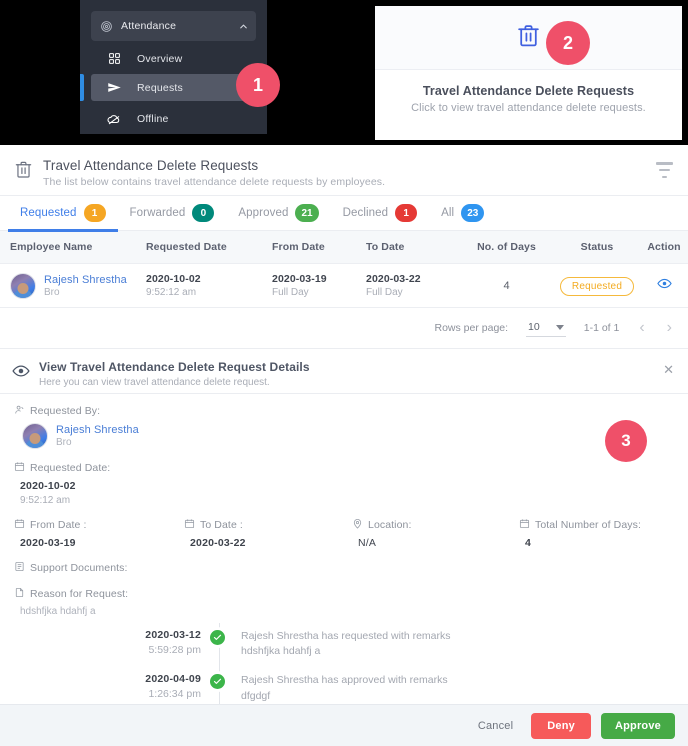 This screenshot has height=746, width=688. I want to click on location-value: N/A, so click(367, 543).